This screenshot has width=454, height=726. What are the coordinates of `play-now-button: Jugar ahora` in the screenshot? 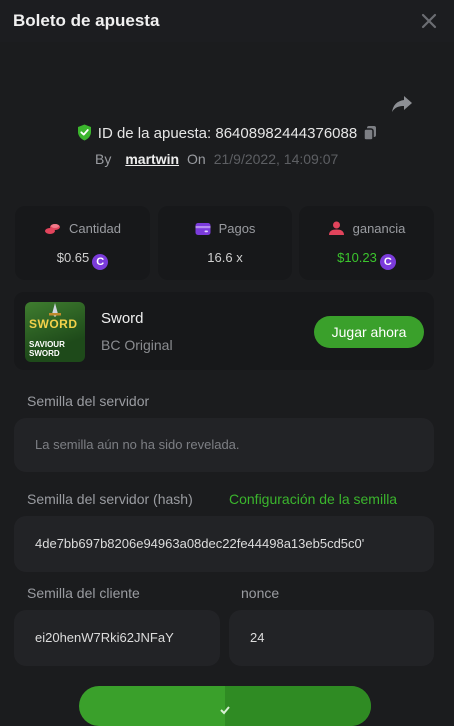 It's located at (369, 332).